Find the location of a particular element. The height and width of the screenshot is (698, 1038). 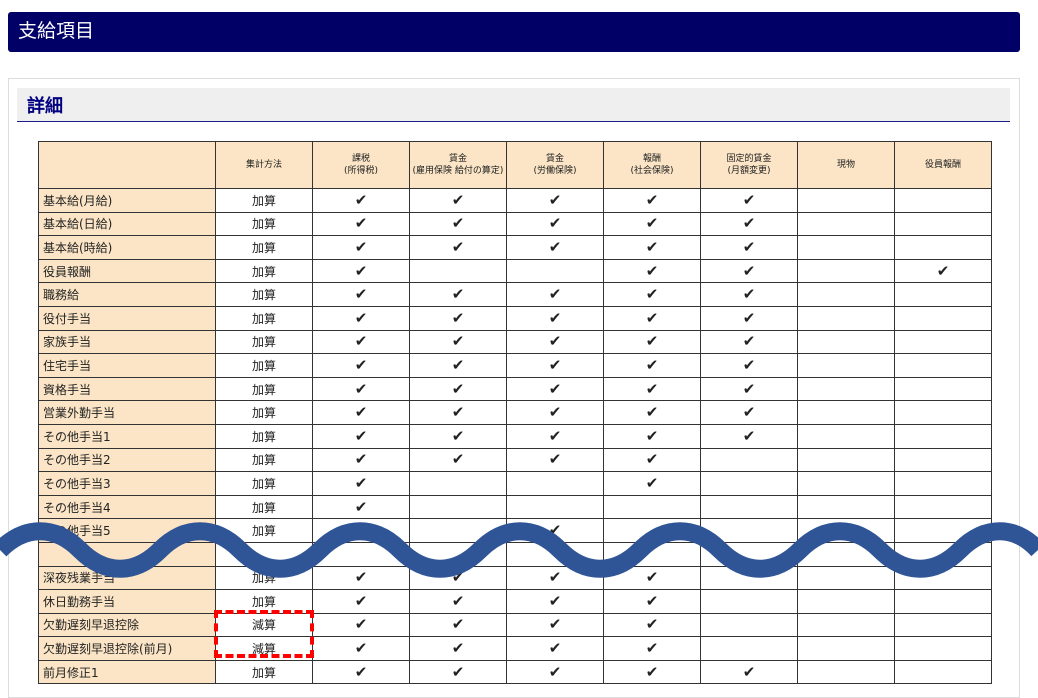

row-label: その他手当5 is located at coordinates (127, 530).